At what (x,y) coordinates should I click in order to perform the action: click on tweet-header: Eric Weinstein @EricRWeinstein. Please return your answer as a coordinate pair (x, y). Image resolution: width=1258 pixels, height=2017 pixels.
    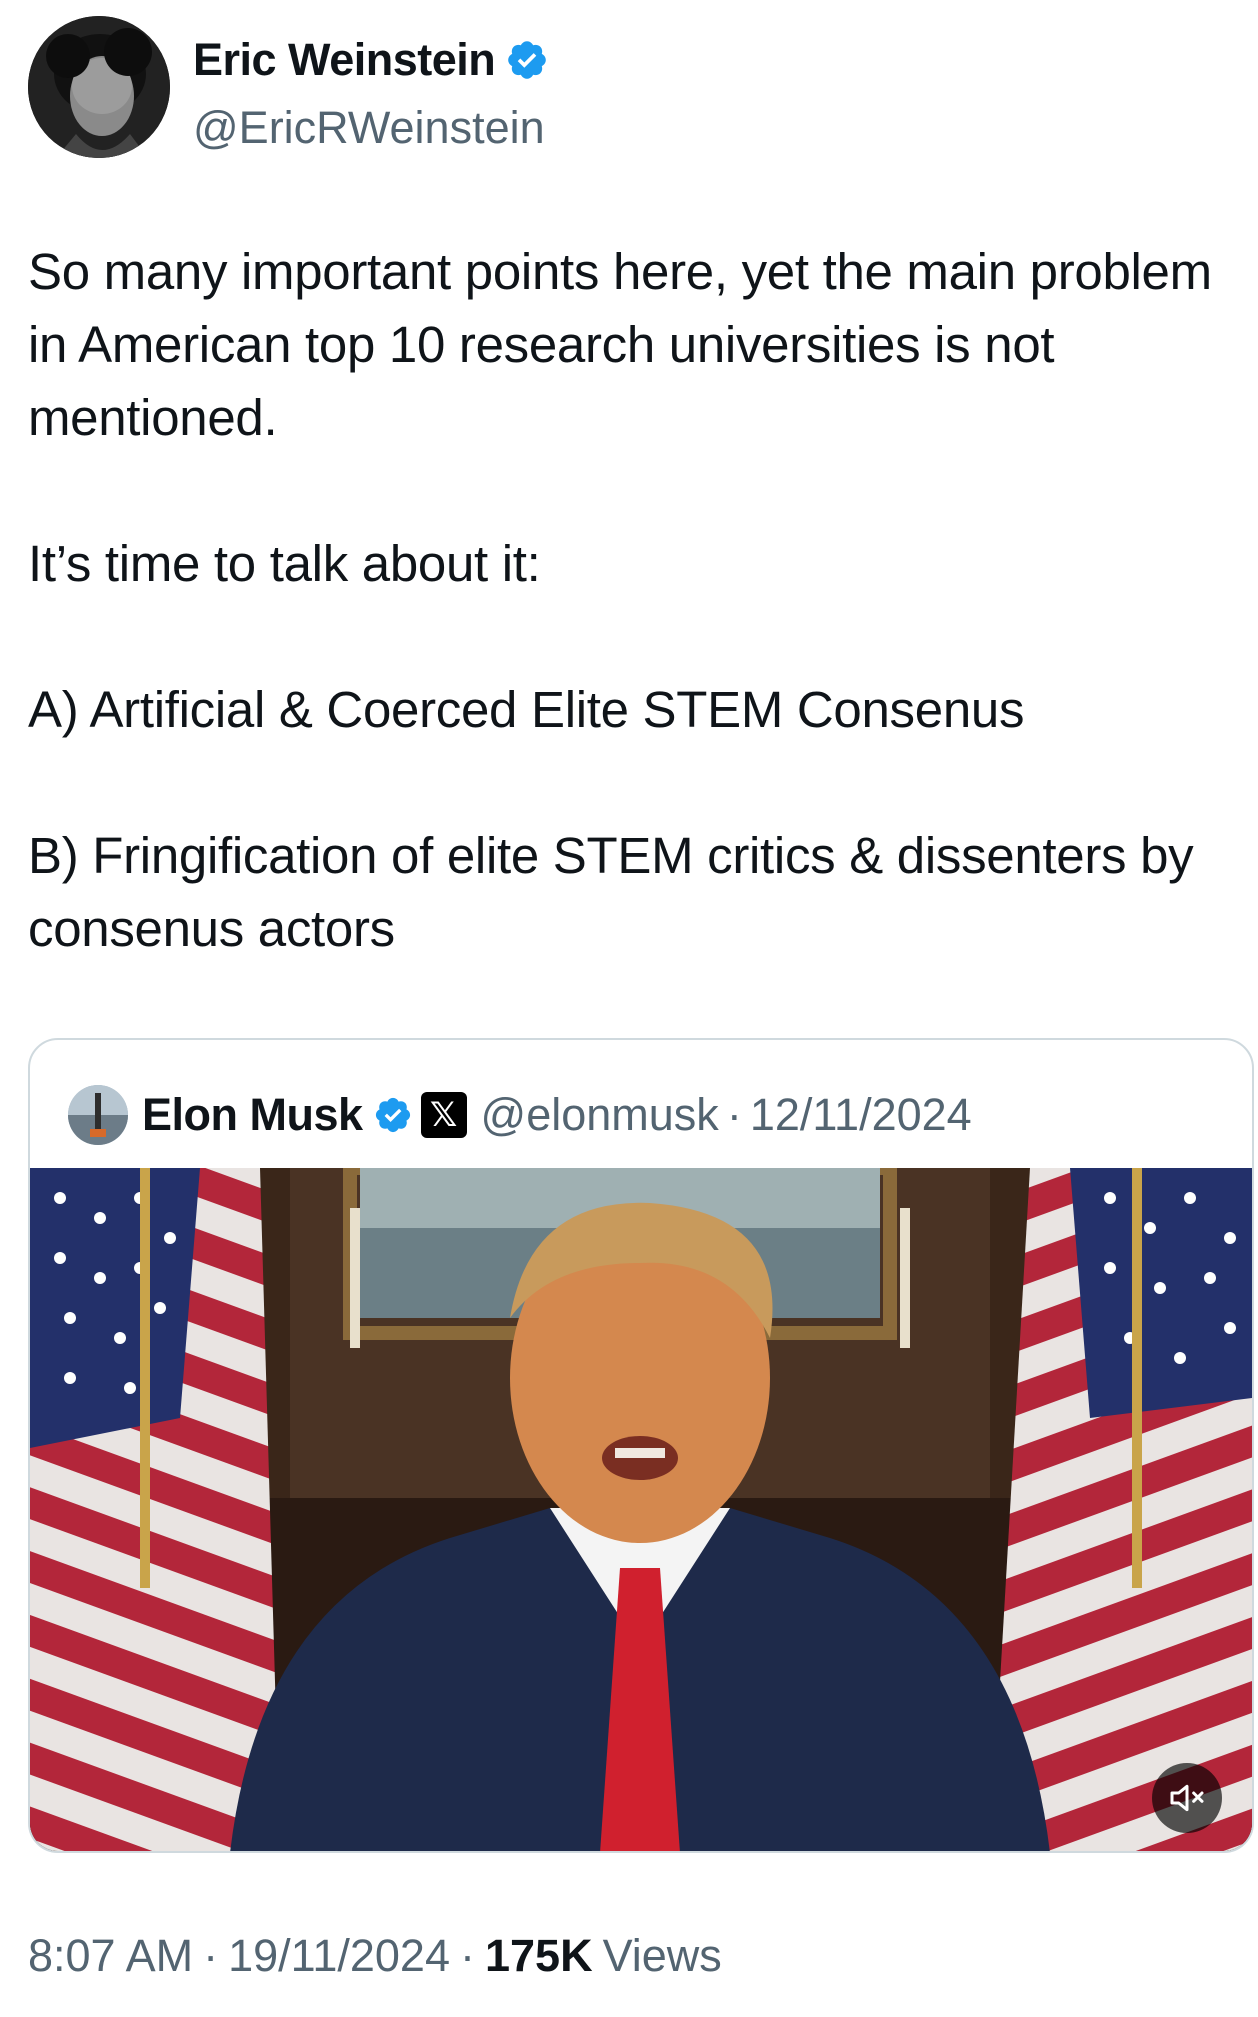
    Looking at the image, I should click on (628, 88).